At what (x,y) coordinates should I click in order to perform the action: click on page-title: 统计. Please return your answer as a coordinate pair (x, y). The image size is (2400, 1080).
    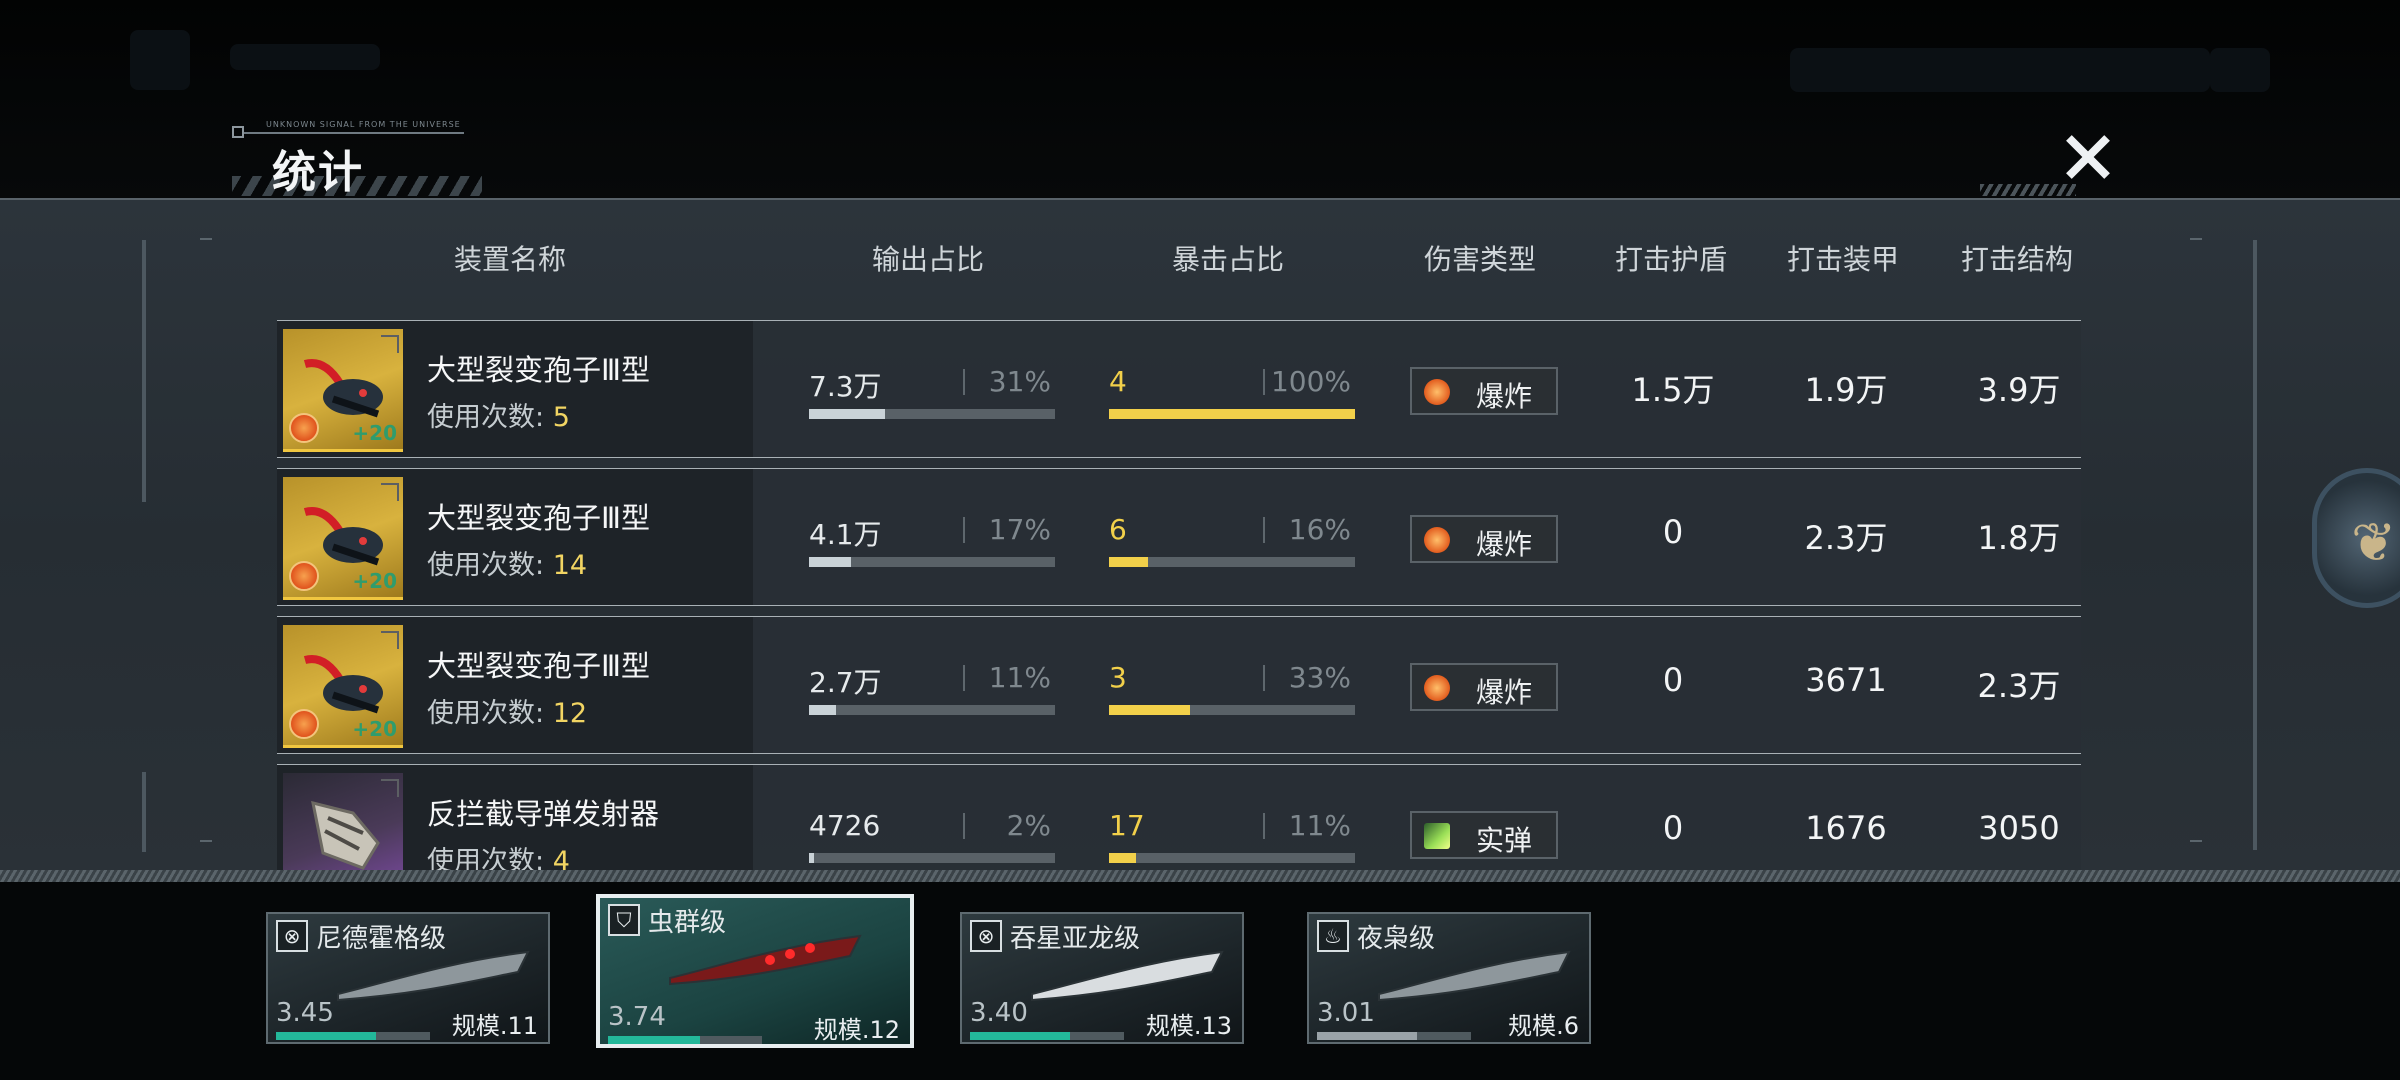
    Looking at the image, I should click on (318, 172).